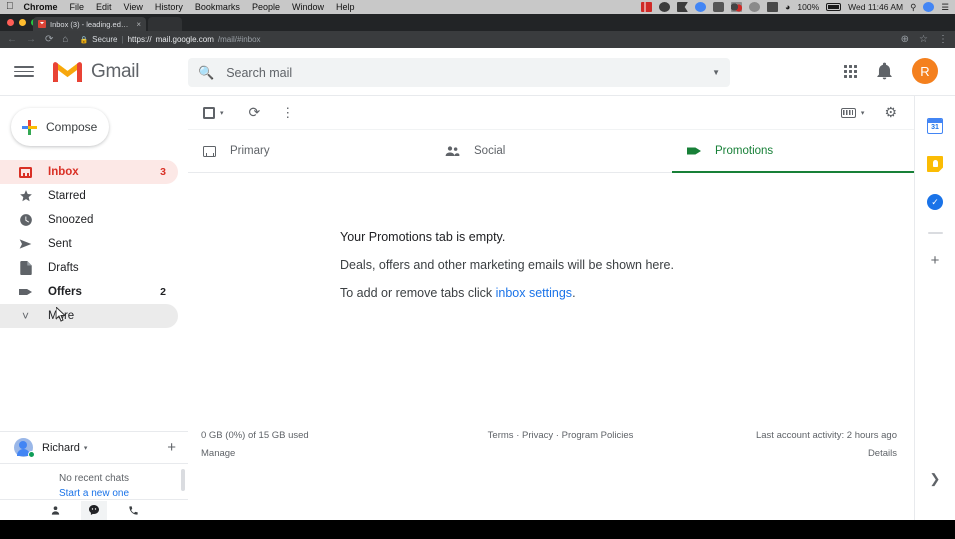 This screenshot has height=539, width=955. What do you see at coordinates (165, 24) in the screenshot?
I see `new-tab-button` at bounding box center [165, 24].